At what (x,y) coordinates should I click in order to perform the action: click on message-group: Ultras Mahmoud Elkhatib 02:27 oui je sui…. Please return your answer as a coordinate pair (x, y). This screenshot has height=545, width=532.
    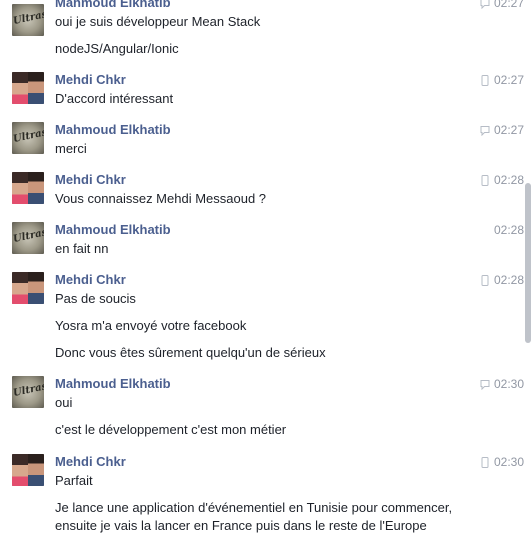
    Looking at the image, I should click on (262, 28).